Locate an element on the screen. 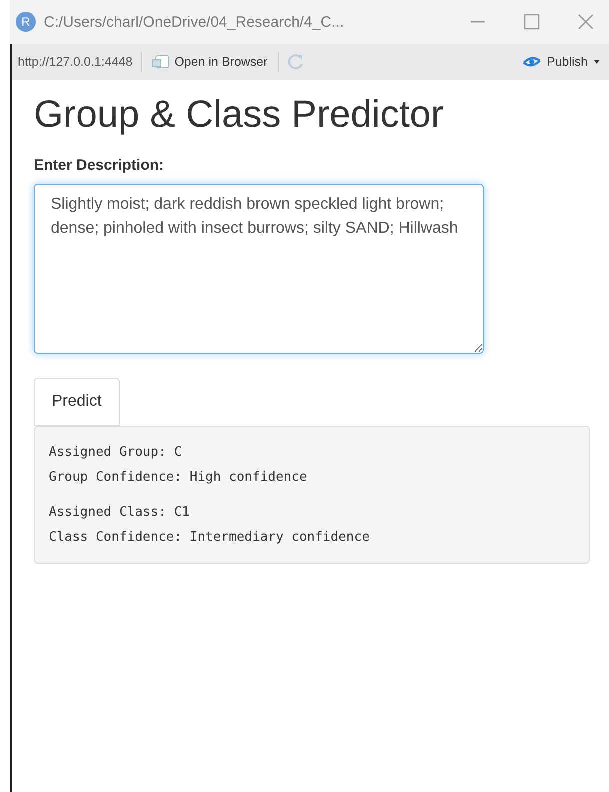  url-text: http://127.0.0.1:4448 is located at coordinates (75, 62).